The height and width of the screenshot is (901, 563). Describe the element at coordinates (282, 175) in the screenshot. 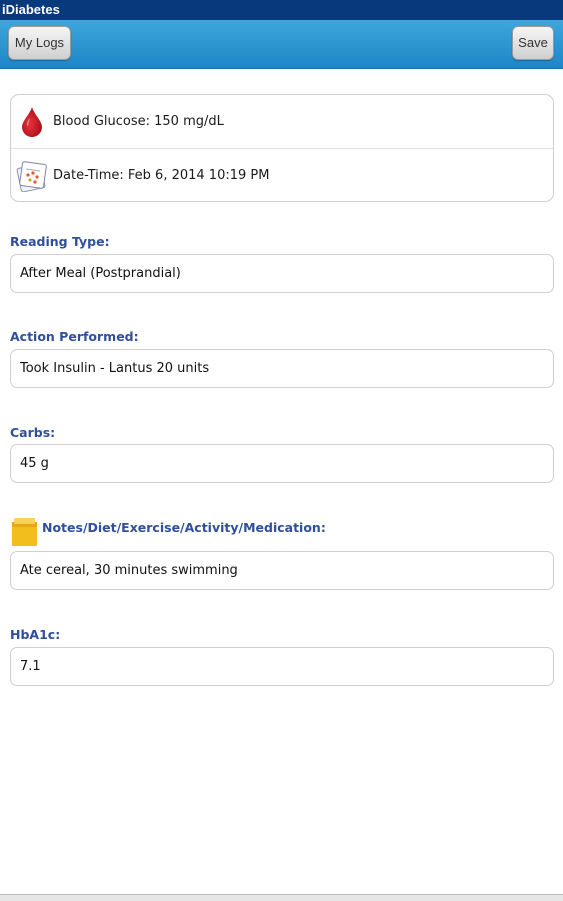

I see `date-time-row: Date-Time: Feb 6, 2014 10:19 PM` at that location.